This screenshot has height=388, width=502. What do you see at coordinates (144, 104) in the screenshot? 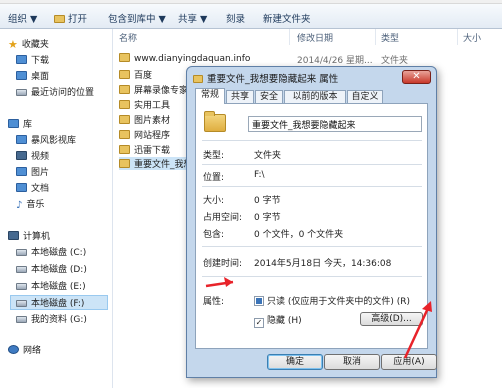
I see `list-item: 实用工具` at bounding box center [144, 104].